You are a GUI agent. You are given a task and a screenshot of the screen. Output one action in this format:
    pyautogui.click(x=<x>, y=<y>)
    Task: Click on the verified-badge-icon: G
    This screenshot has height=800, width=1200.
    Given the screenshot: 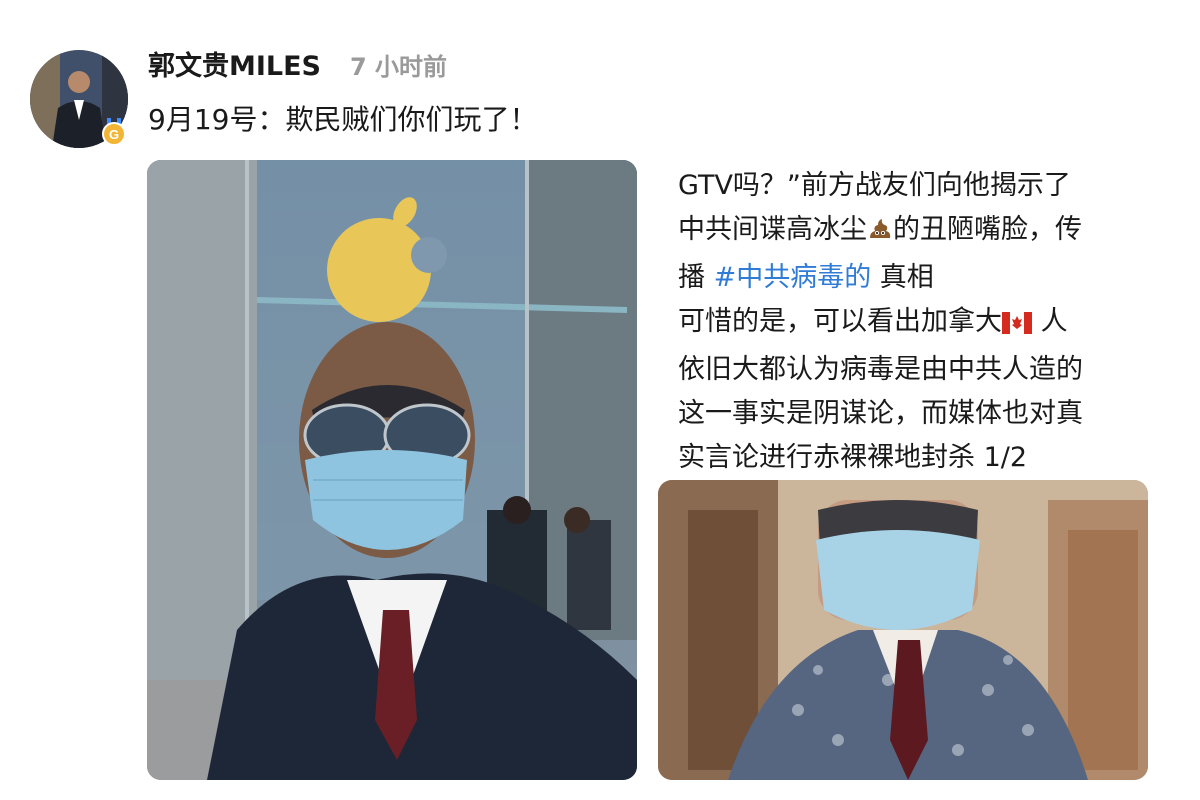 What is the action you would take?
    pyautogui.click(x=114, y=132)
    